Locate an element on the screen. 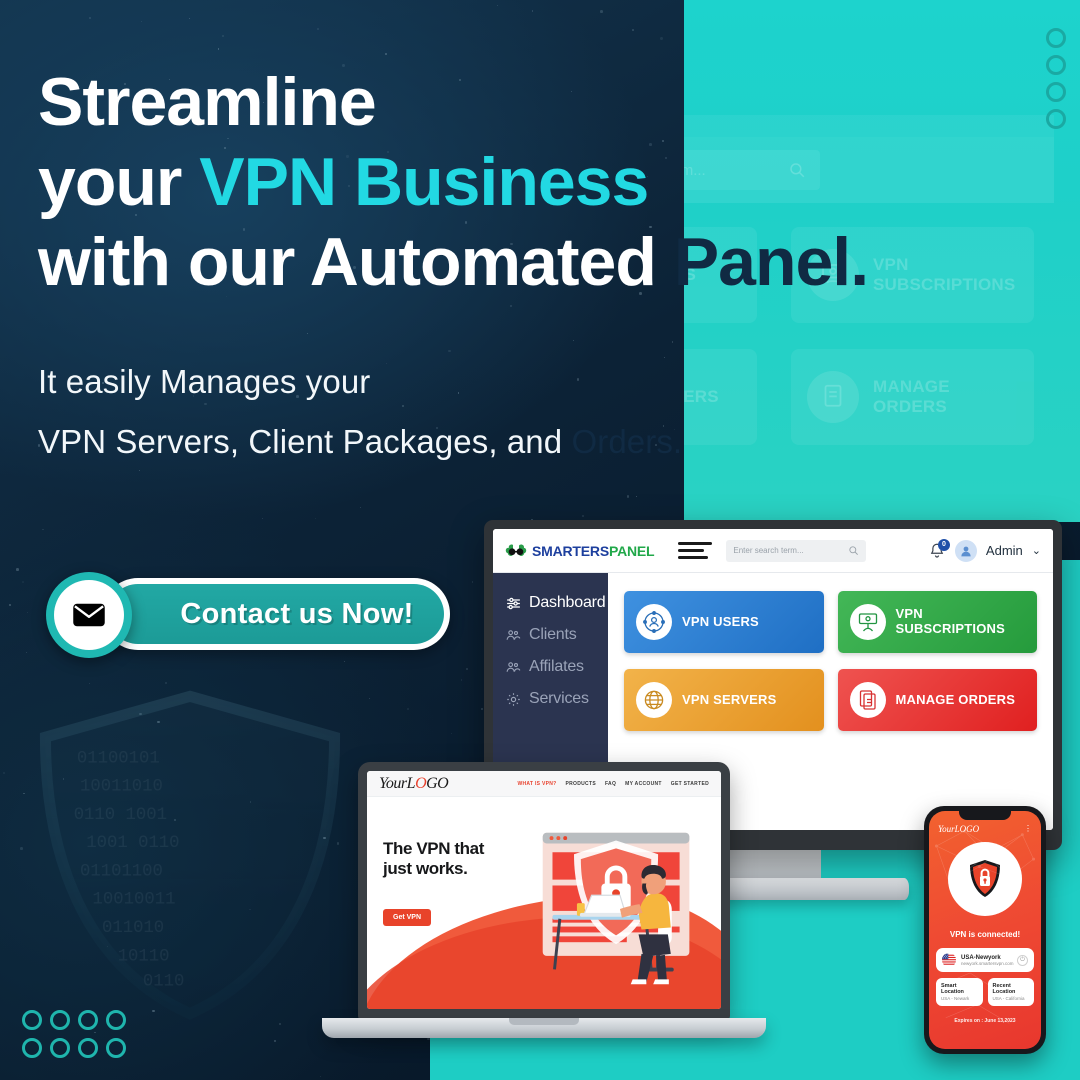 The image size is (1080, 1080). laptop-trackpad-notch is located at coordinates (544, 1021).